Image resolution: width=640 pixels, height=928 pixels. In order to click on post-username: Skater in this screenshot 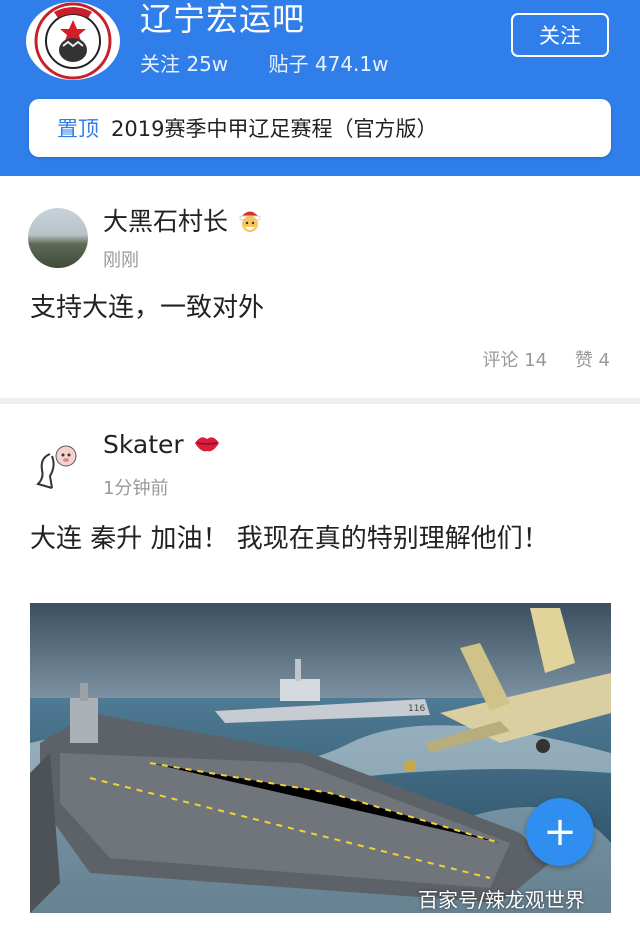, I will do `click(162, 444)`.